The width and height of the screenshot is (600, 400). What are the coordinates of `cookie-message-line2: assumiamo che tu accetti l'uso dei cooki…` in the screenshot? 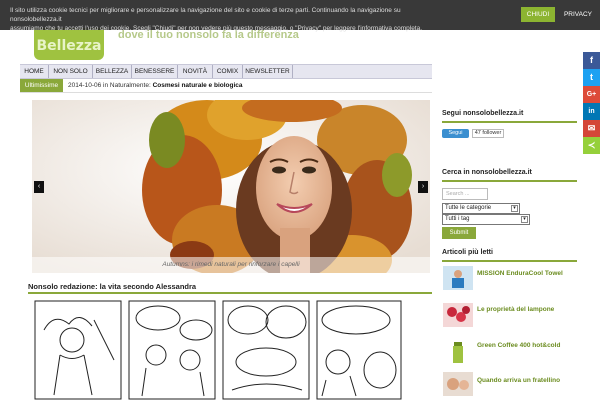 It's located at (216, 28).